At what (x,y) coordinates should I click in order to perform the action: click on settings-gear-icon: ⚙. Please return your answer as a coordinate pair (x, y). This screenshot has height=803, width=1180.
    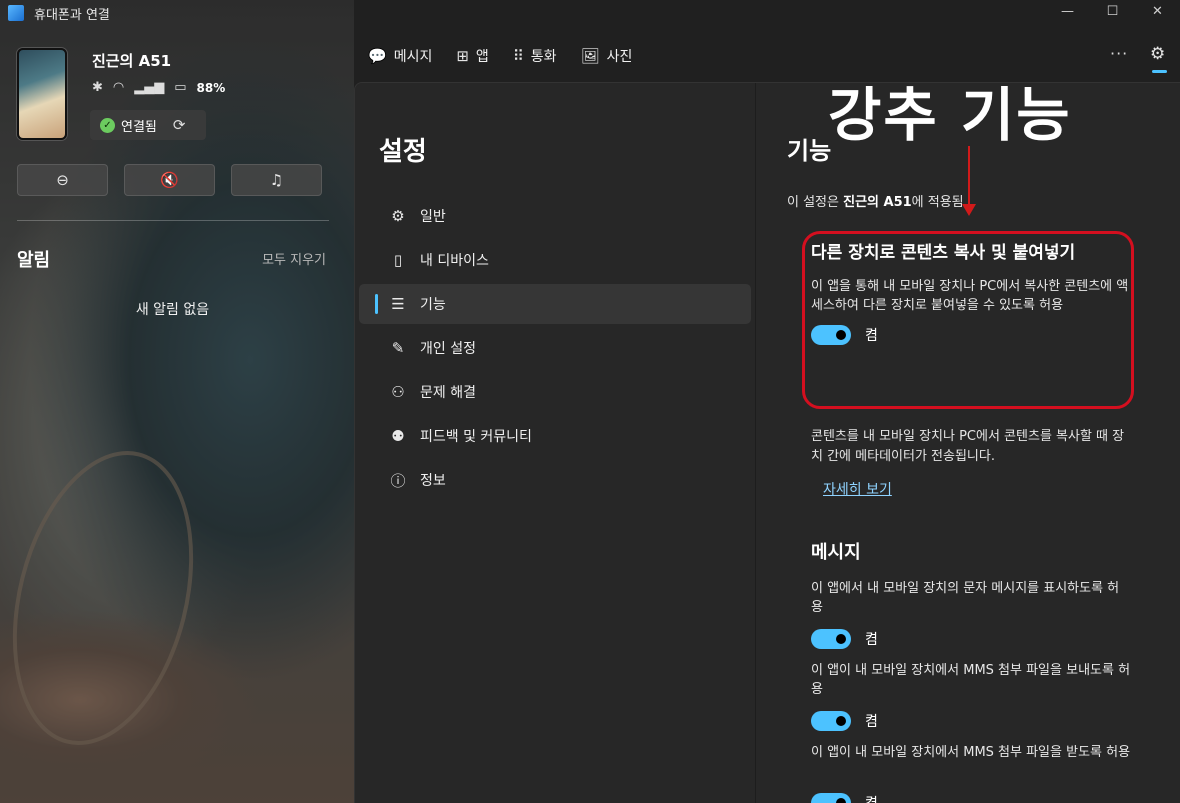
    Looking at the image, I should click on (1157, 54).